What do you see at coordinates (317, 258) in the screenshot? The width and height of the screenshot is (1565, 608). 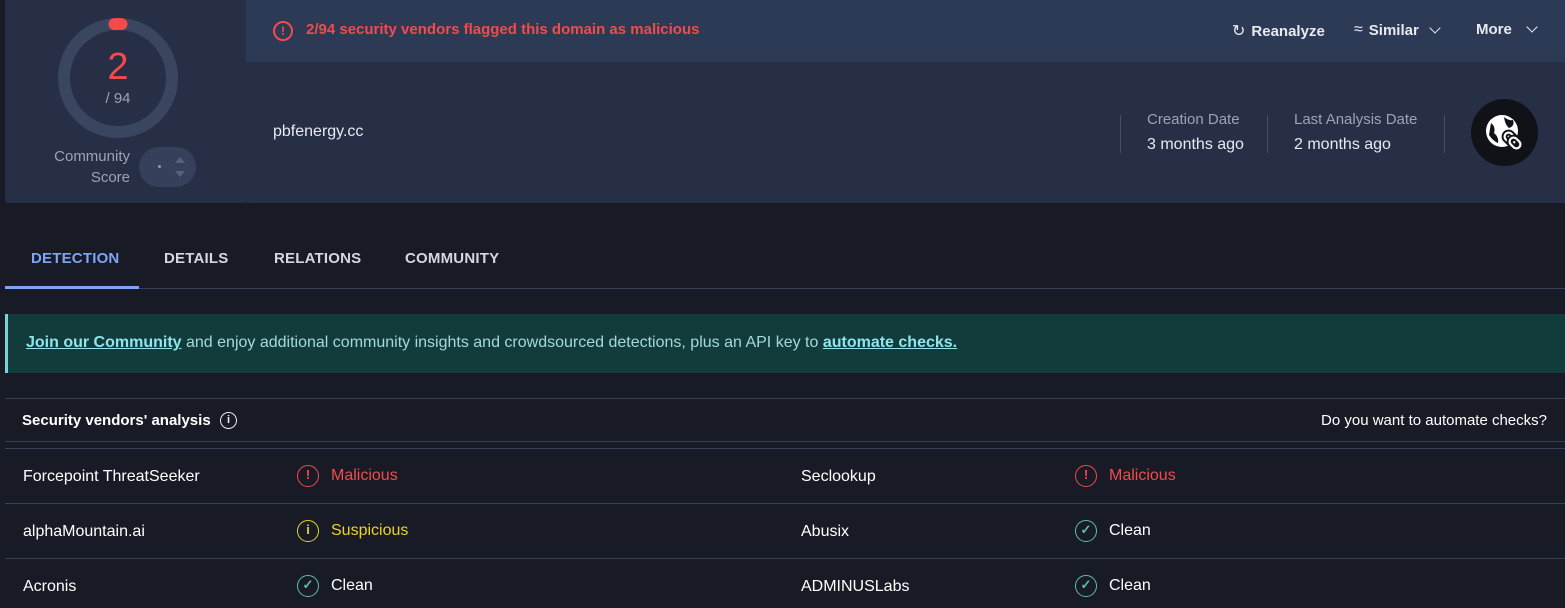 I see `tab-relations: RELATIONS` at bounding box center [317, 258].